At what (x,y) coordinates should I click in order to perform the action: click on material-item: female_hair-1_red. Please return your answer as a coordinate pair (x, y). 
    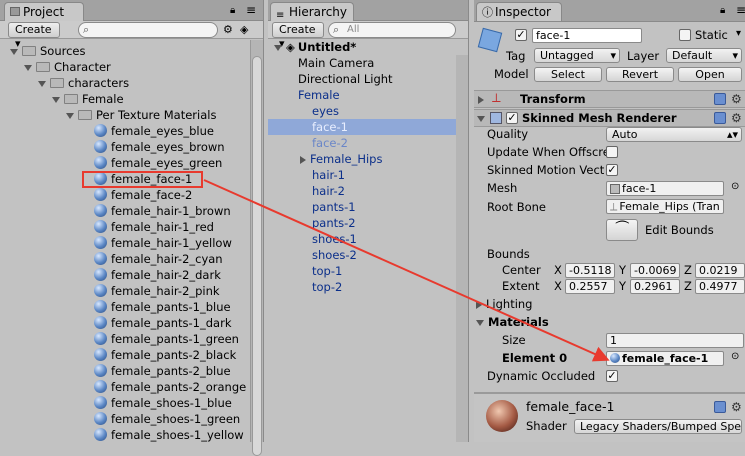
    Looking at the image, I should click on (154, 227).